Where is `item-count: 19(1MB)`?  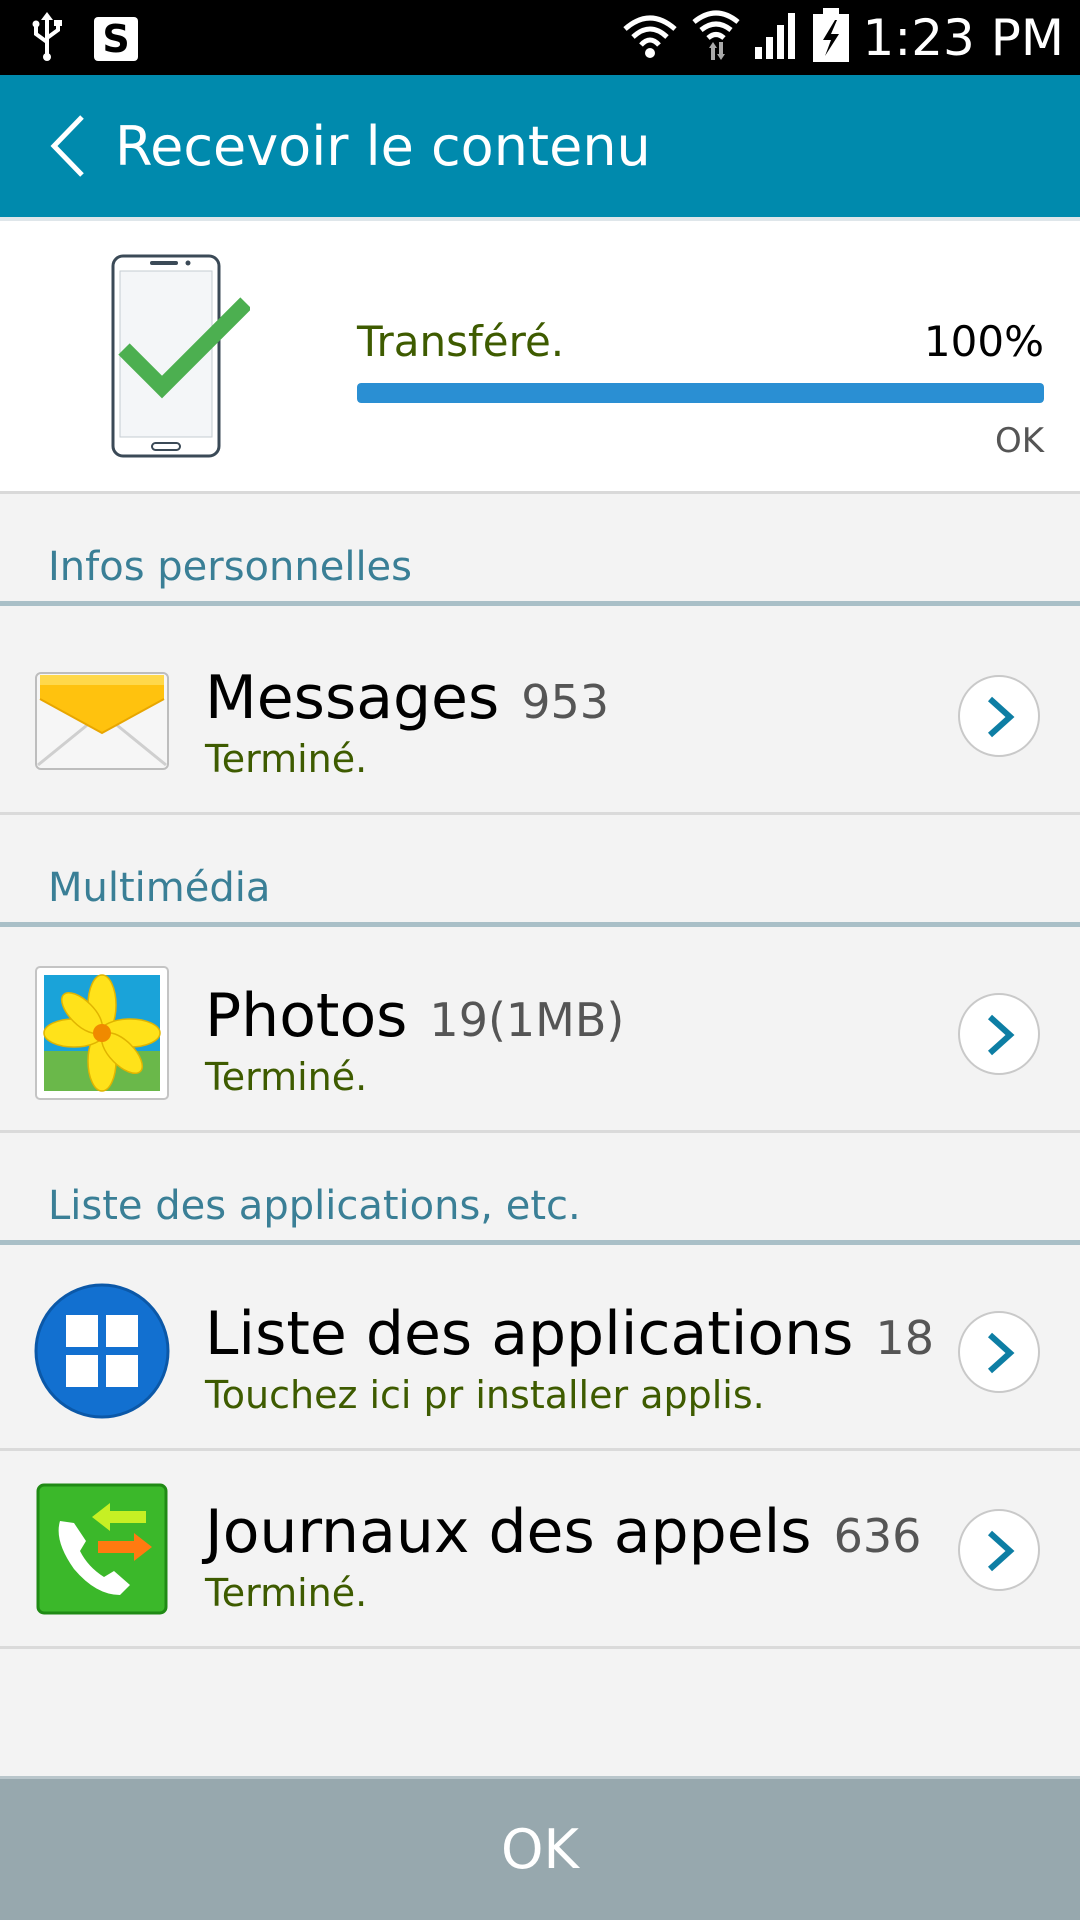
item-count: 19(1MB) is located at coordinates (527, 1020).